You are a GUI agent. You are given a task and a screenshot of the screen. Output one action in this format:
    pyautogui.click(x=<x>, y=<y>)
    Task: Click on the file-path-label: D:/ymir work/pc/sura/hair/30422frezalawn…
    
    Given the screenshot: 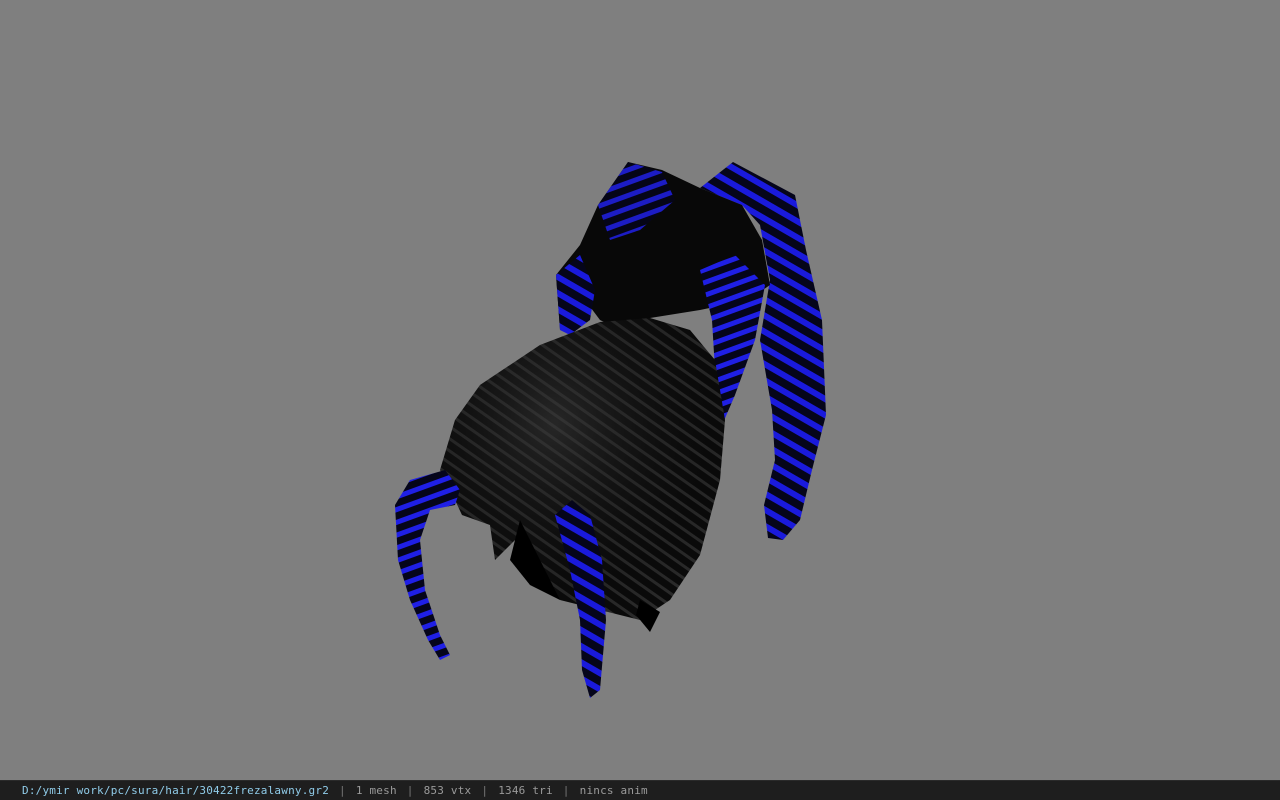 What is the action you would take?
    pyautogui.click(x=176, y=790)
    